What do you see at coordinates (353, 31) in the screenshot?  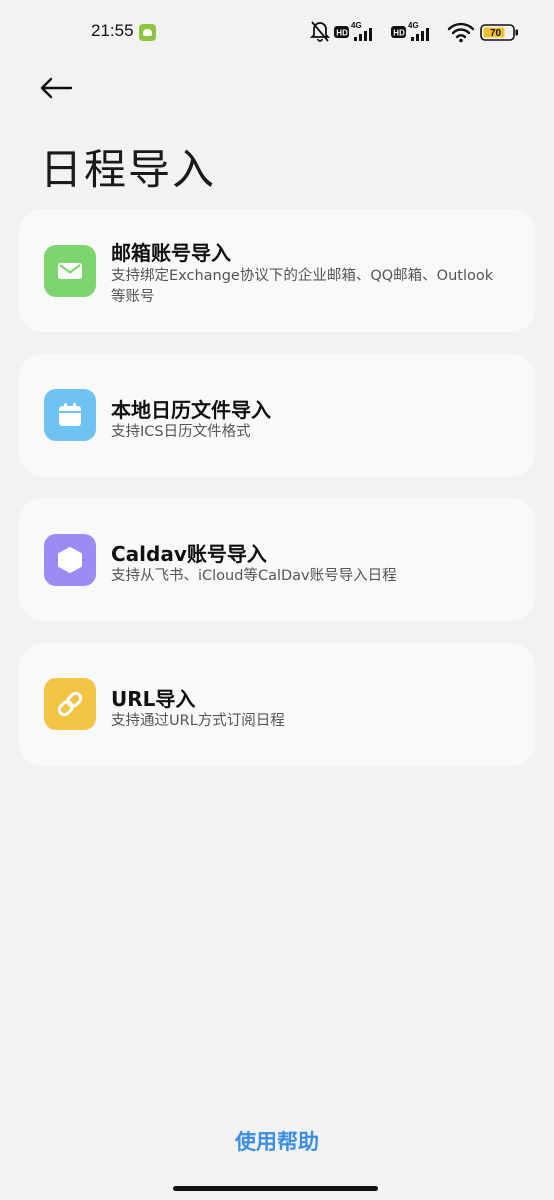 I see `signal-1-icon: HD 4G` at bounding box center [353, 31].